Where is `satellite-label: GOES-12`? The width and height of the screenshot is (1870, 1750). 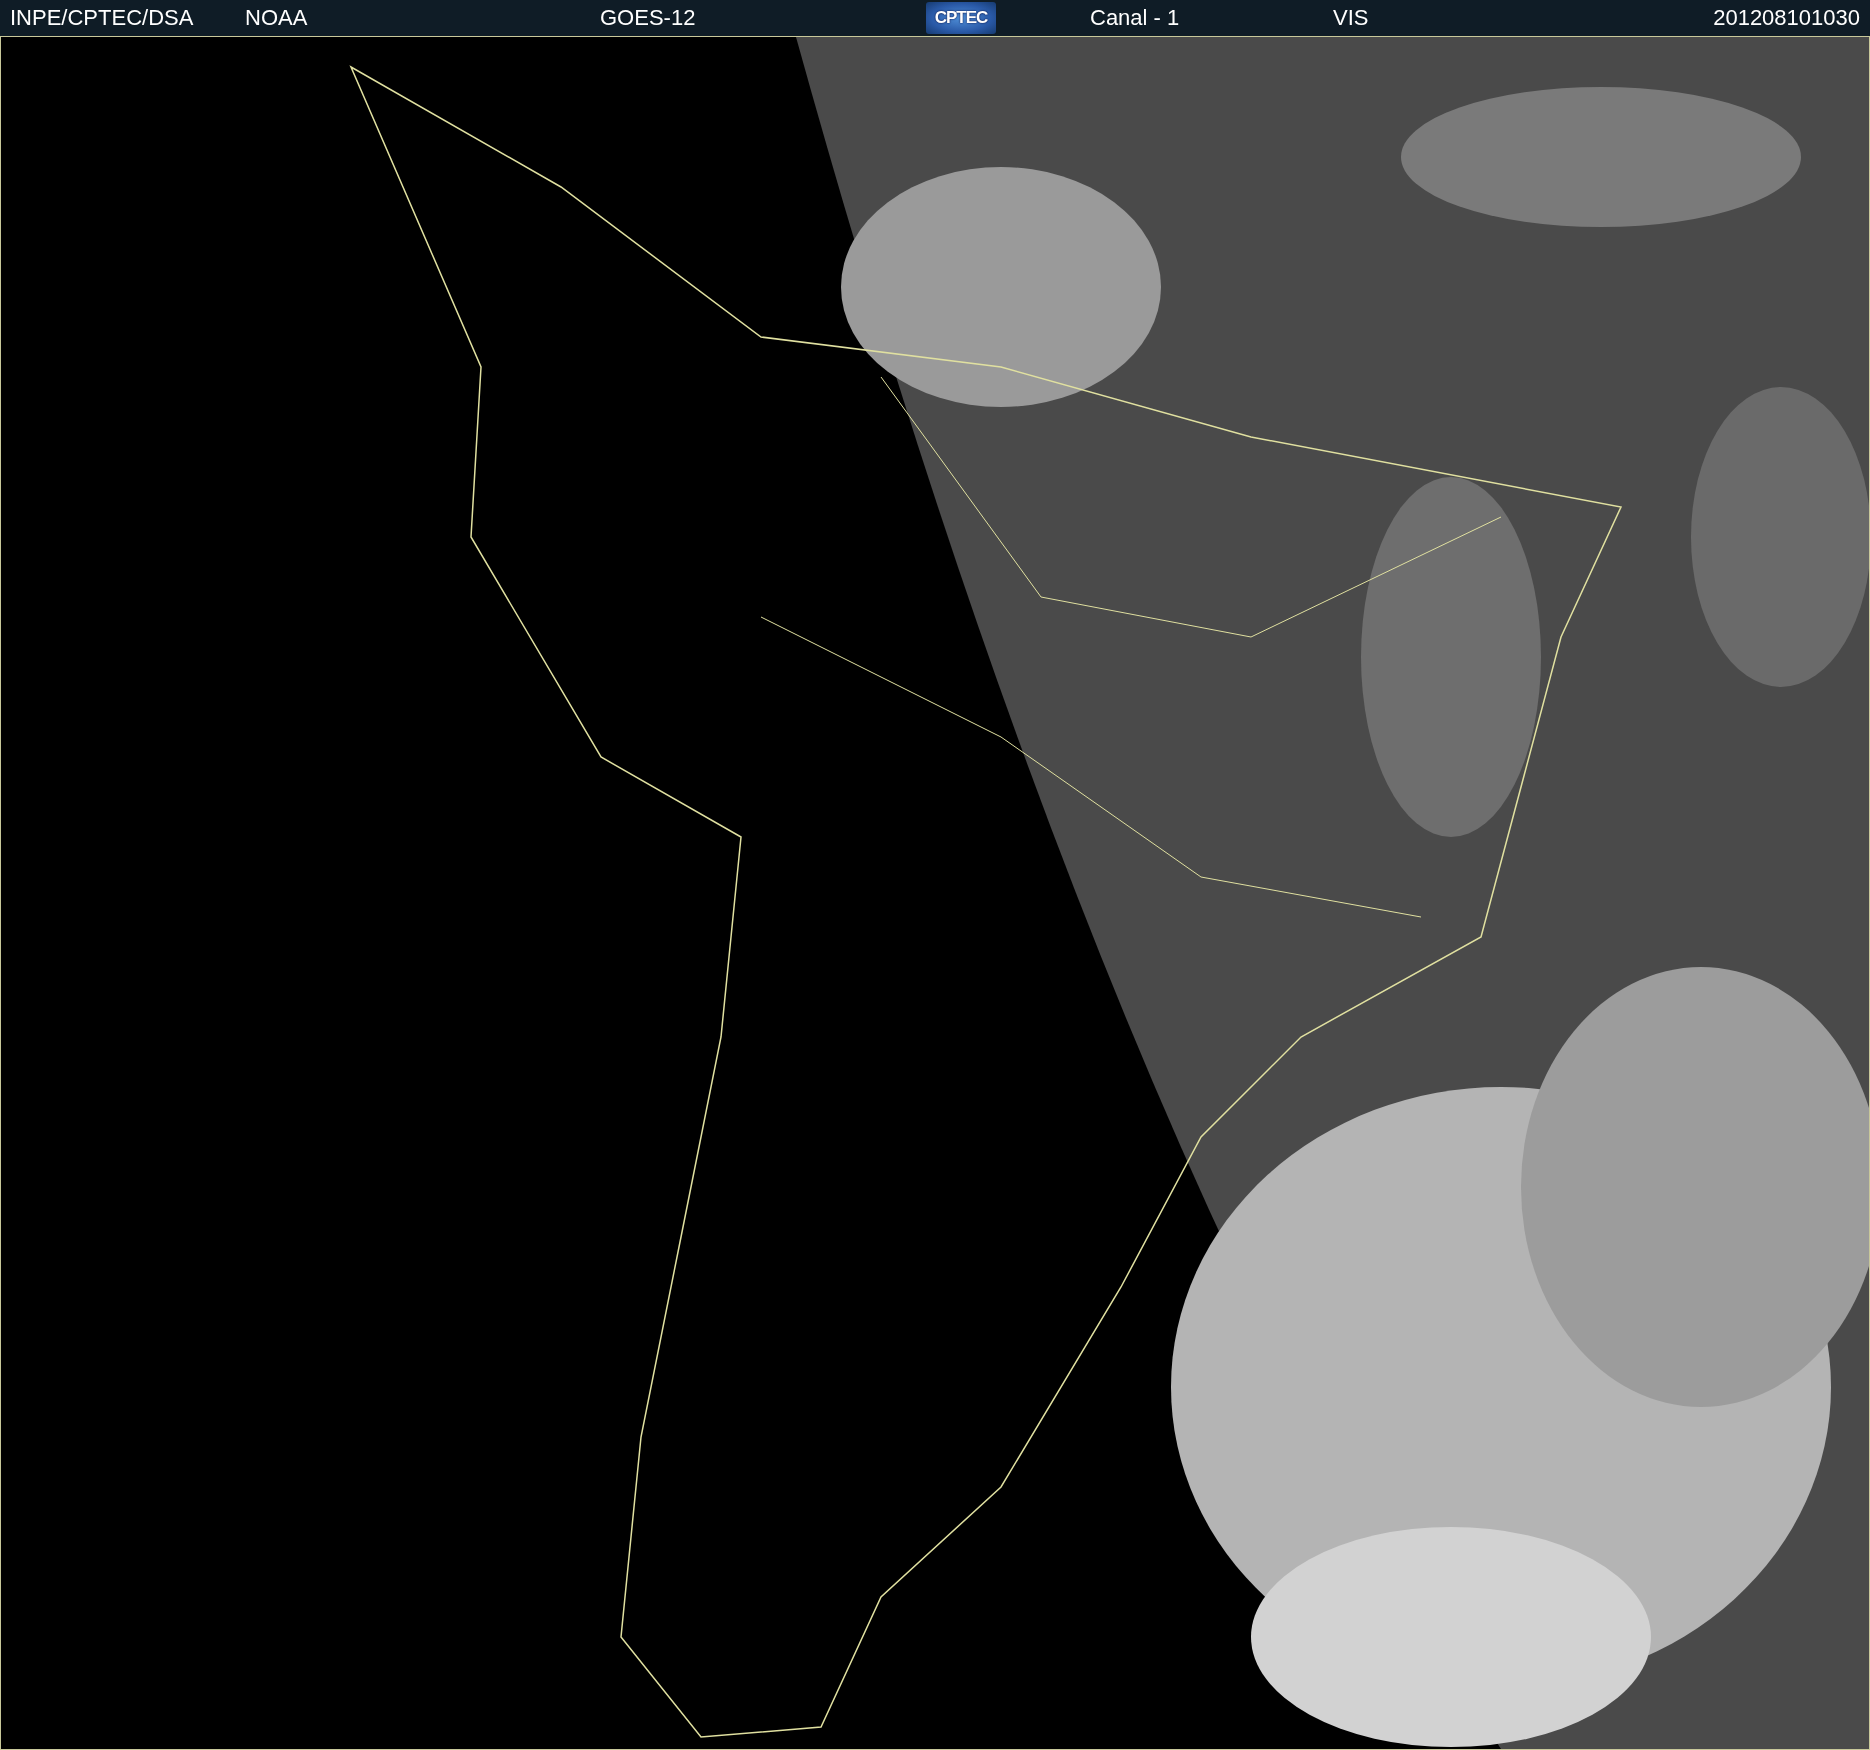 satellite-label: GOES-12 is located at coordinates (648, 18).